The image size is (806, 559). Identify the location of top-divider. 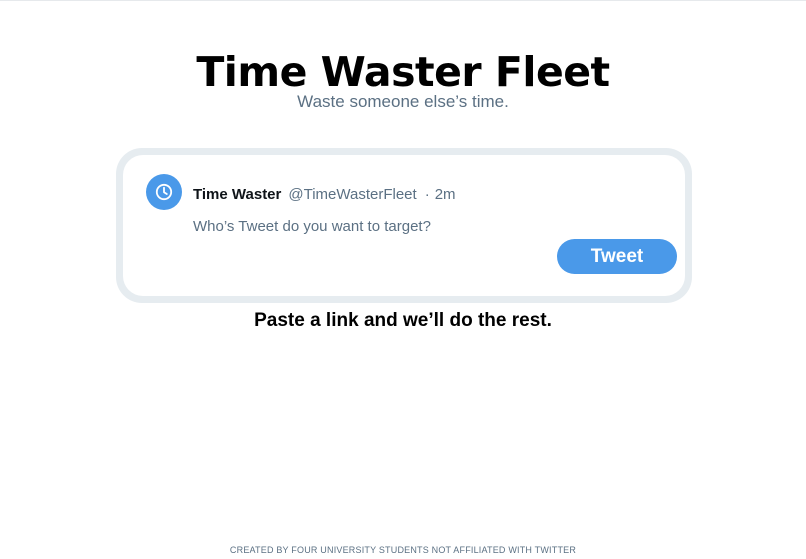
(403, 0).